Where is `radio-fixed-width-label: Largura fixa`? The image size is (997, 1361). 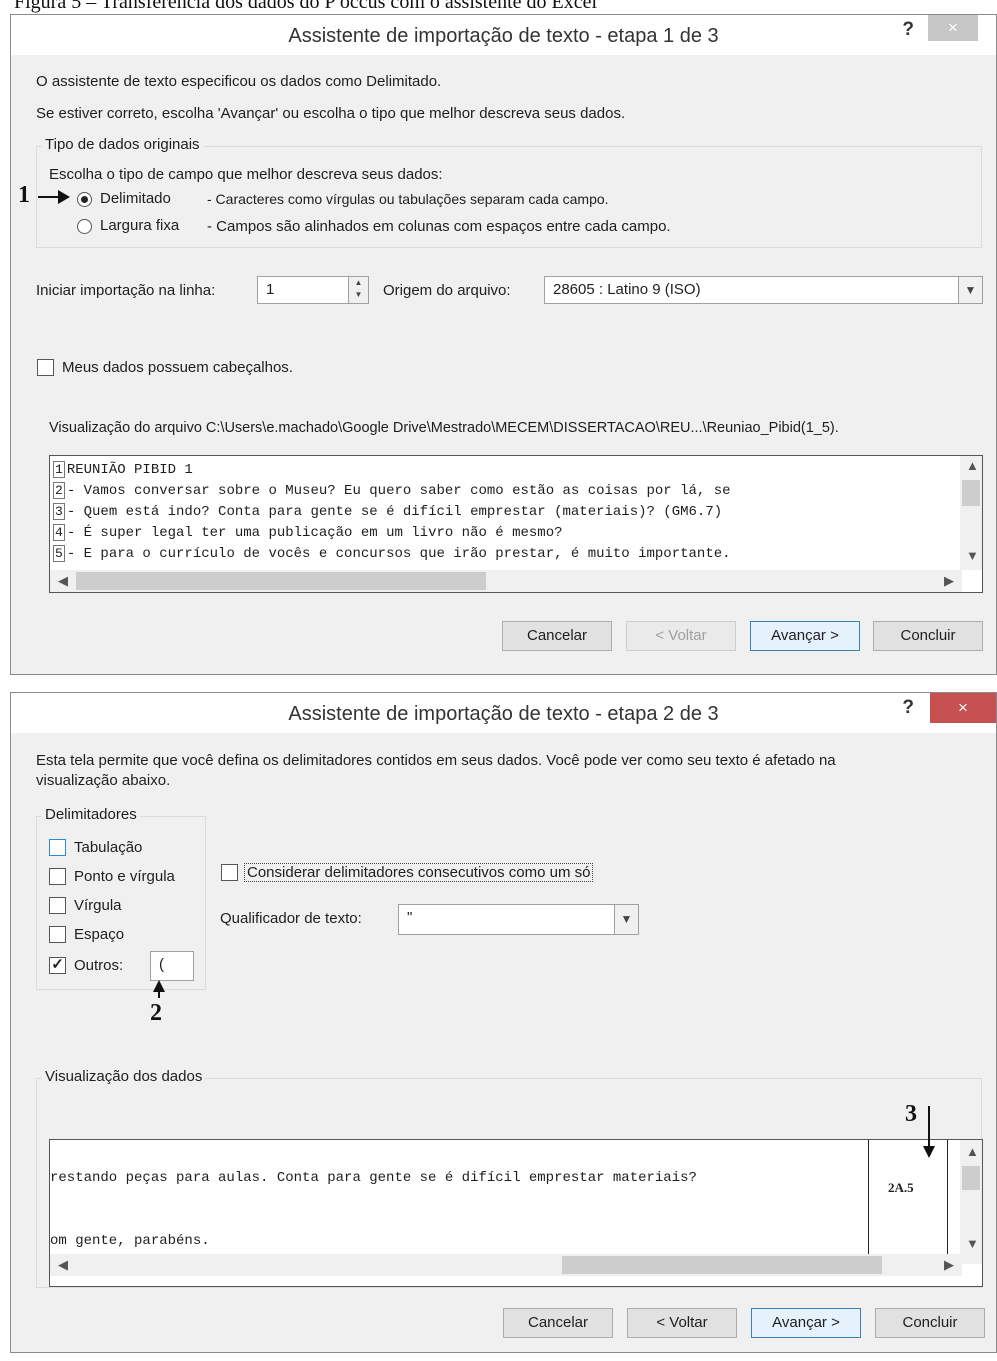
radio-fixed-width-label: Largura fixa is located at coordinates (139, 225).